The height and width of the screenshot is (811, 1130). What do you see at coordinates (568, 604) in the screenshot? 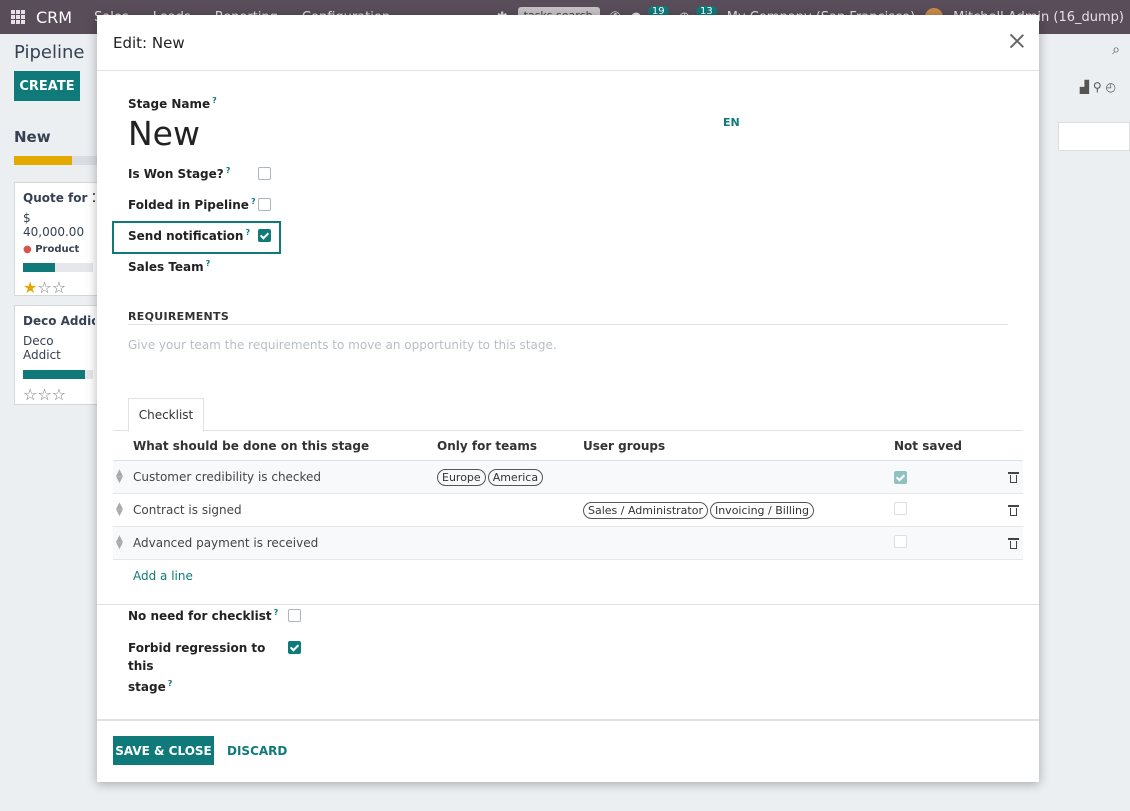
I see `section-divider` at bounding box center [568, 604].